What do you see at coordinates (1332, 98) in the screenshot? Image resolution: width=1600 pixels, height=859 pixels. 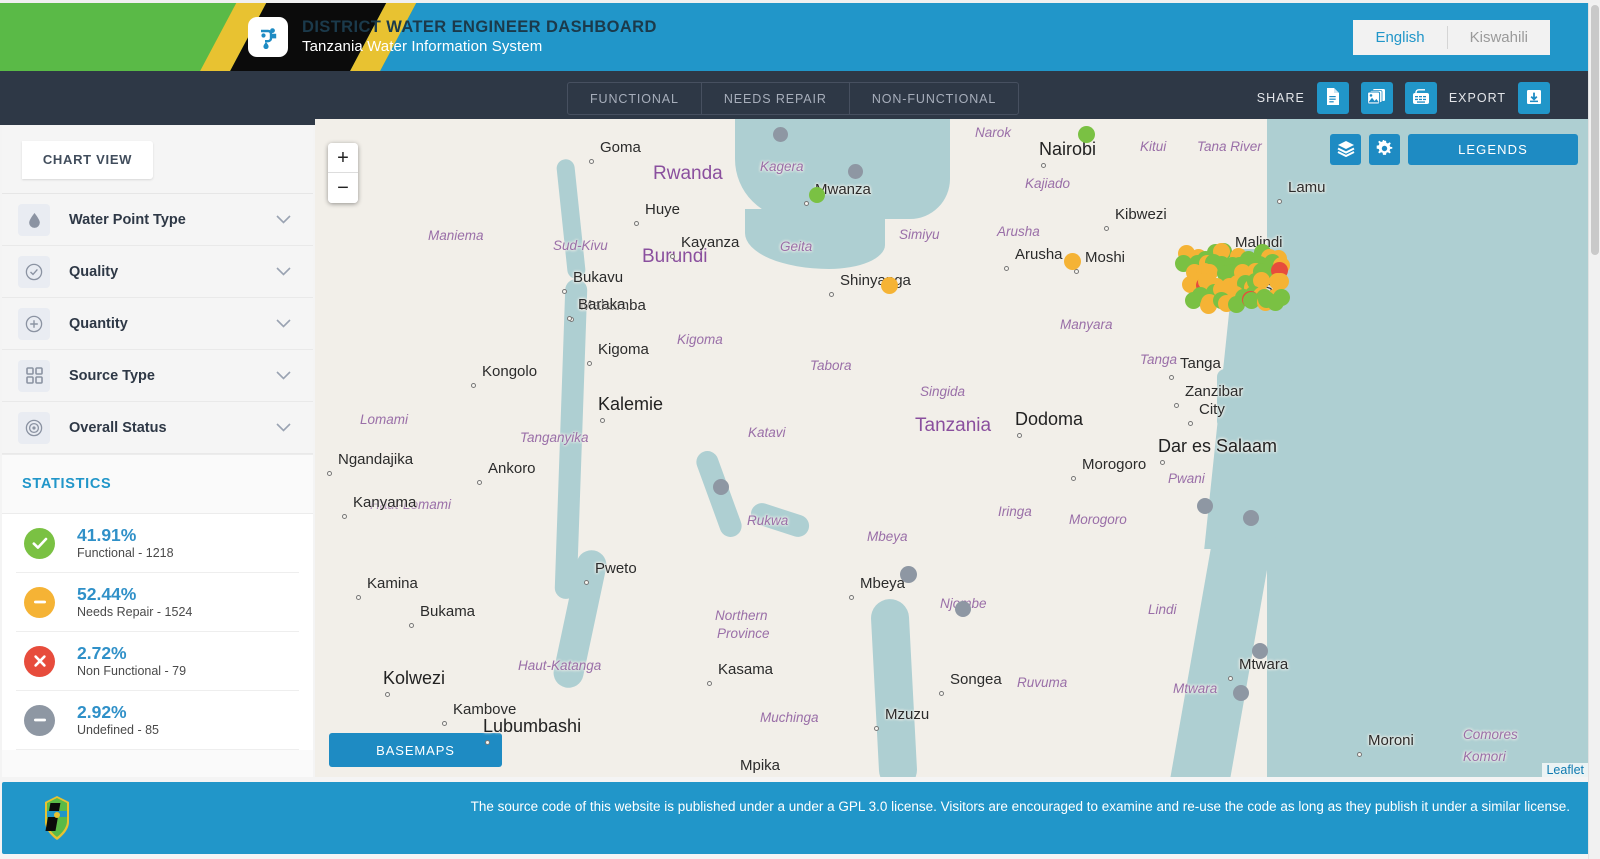 I see `share-document-button` at bounding box center [1332, 98].